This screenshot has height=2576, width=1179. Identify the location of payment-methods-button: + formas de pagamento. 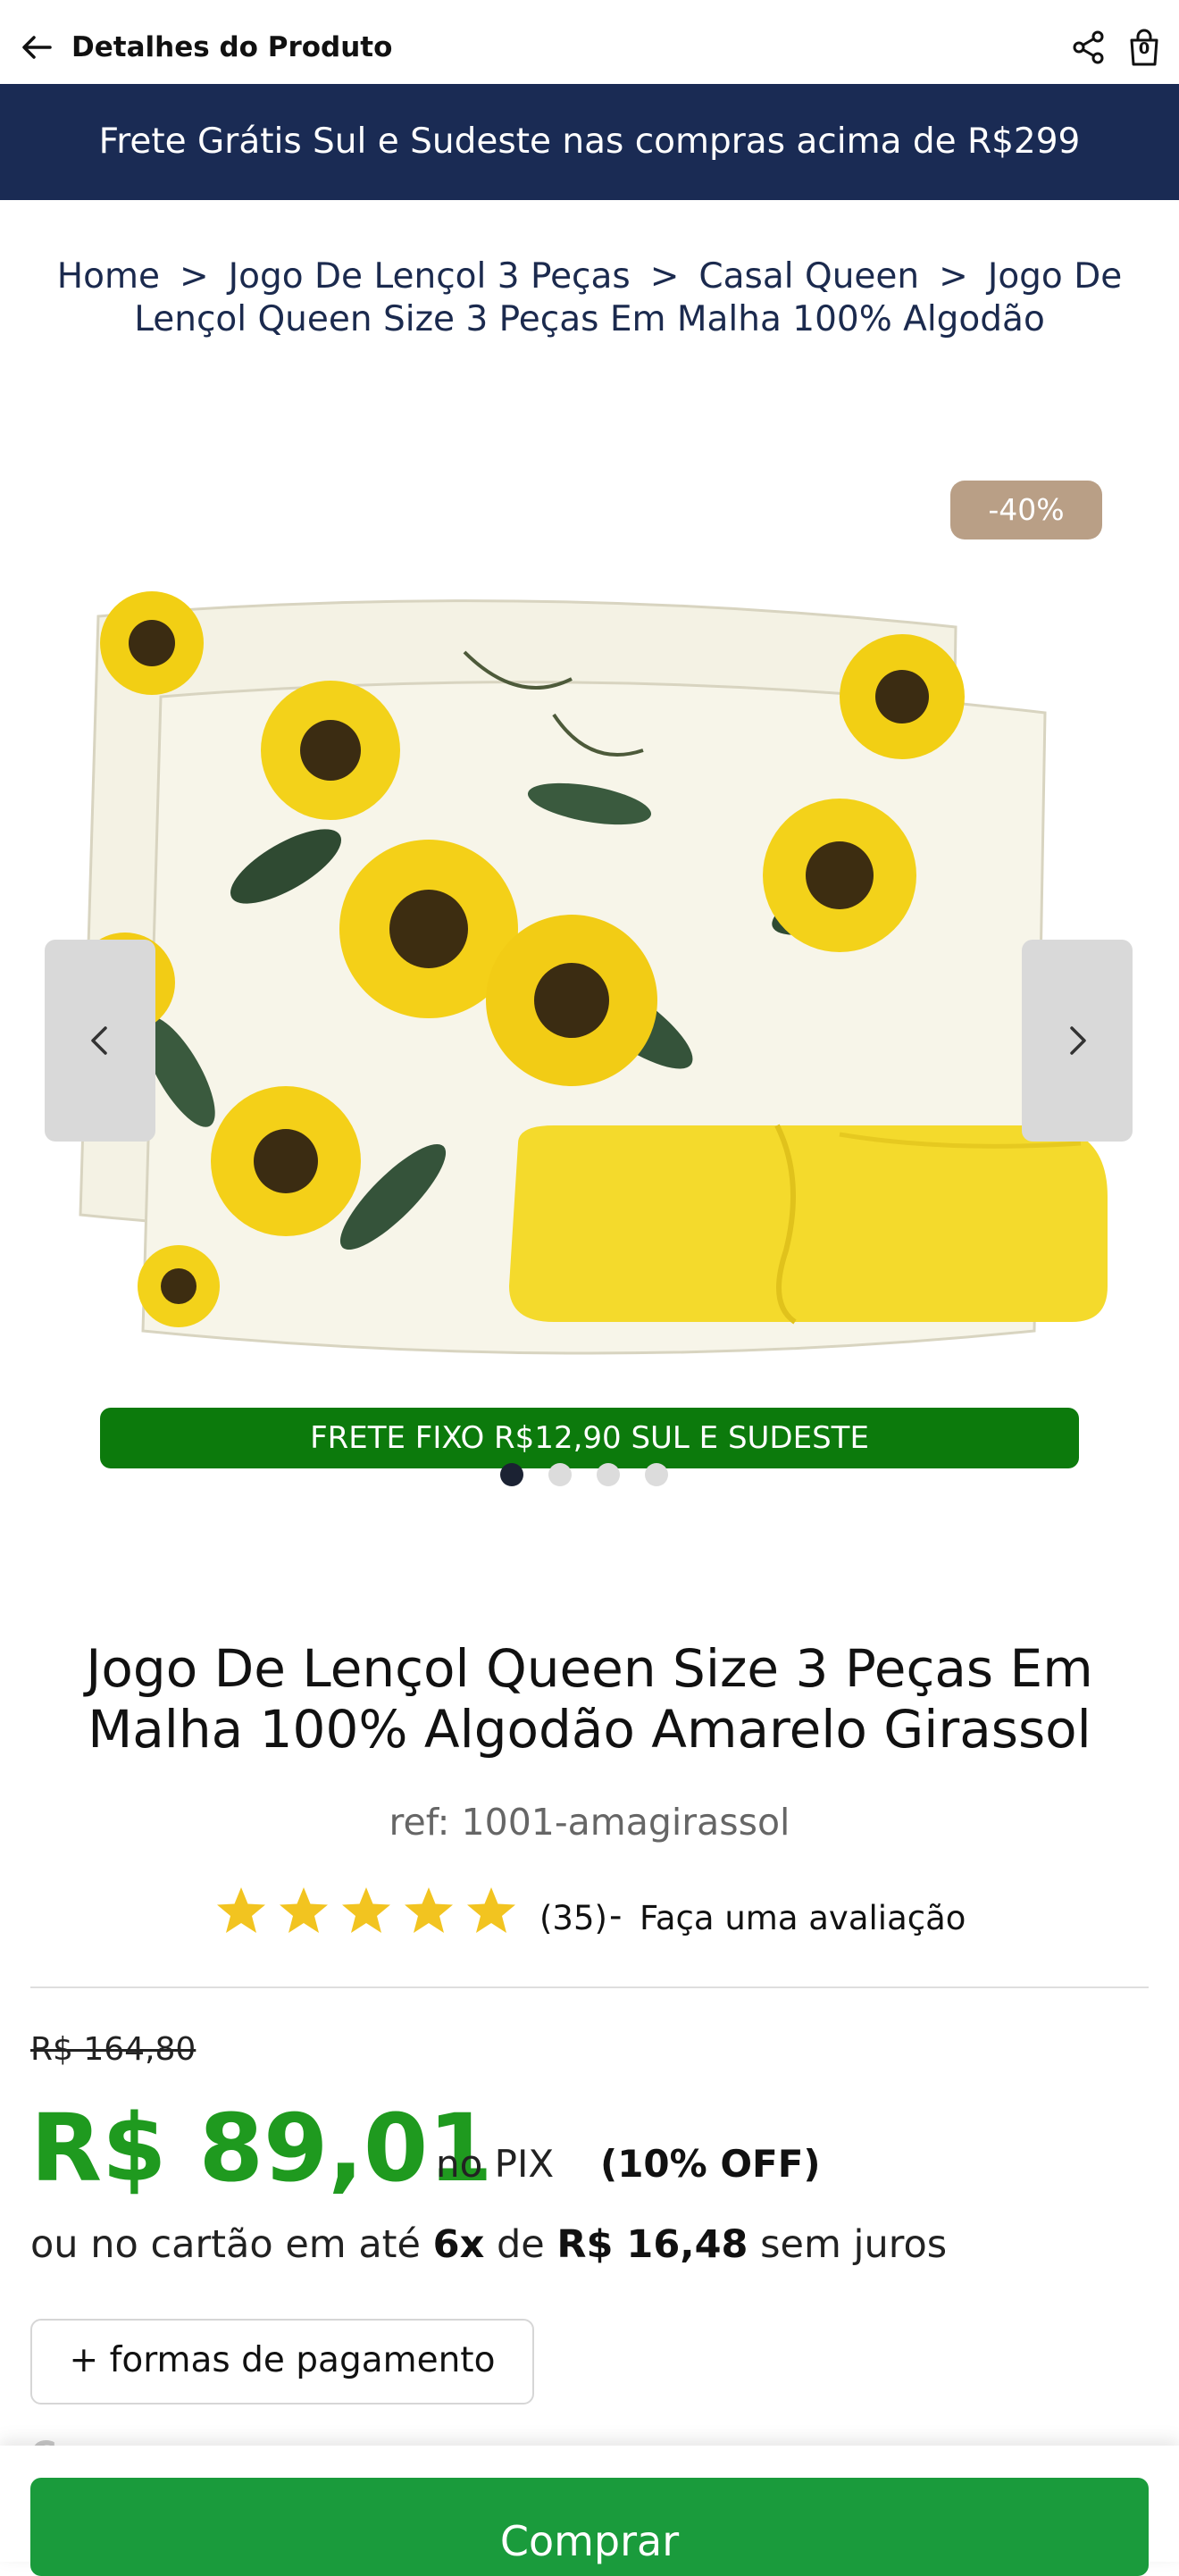
(282, 2362).